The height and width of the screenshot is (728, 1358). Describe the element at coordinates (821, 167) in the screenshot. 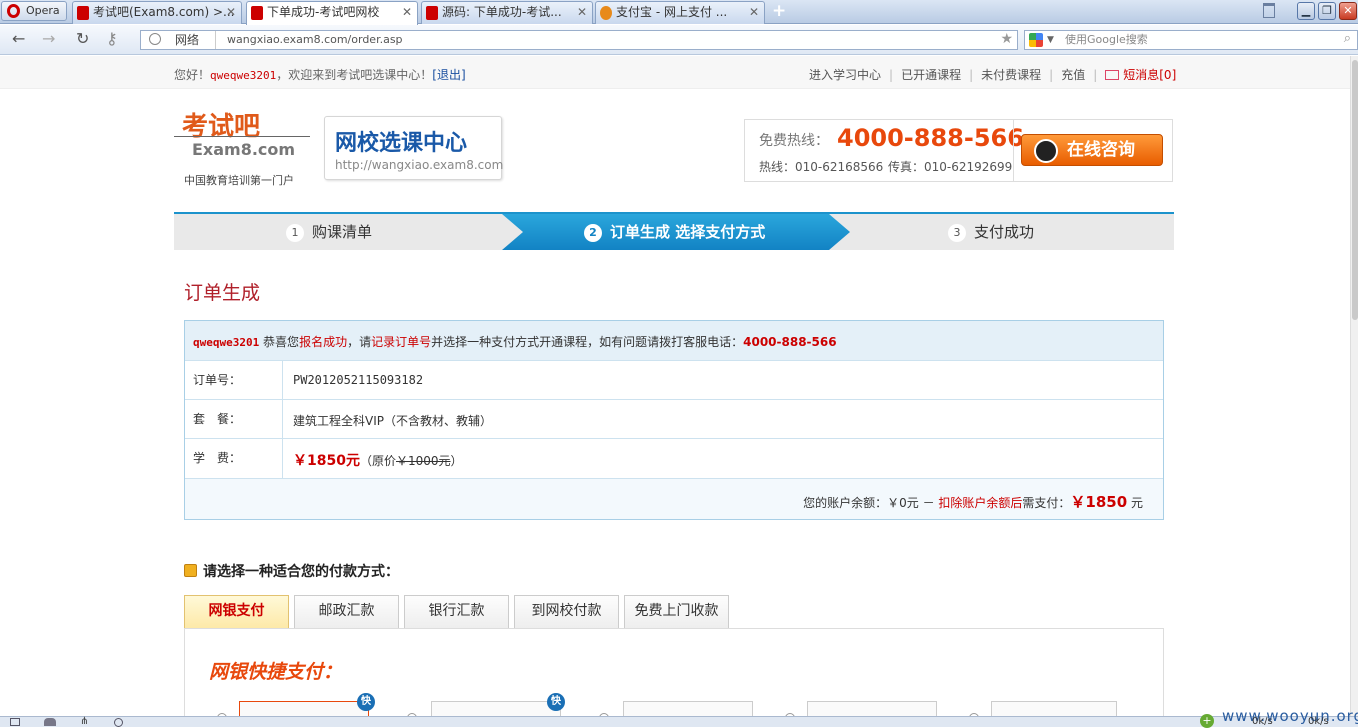

I see `hotline-phone: 热线：010-62168566` at that location.